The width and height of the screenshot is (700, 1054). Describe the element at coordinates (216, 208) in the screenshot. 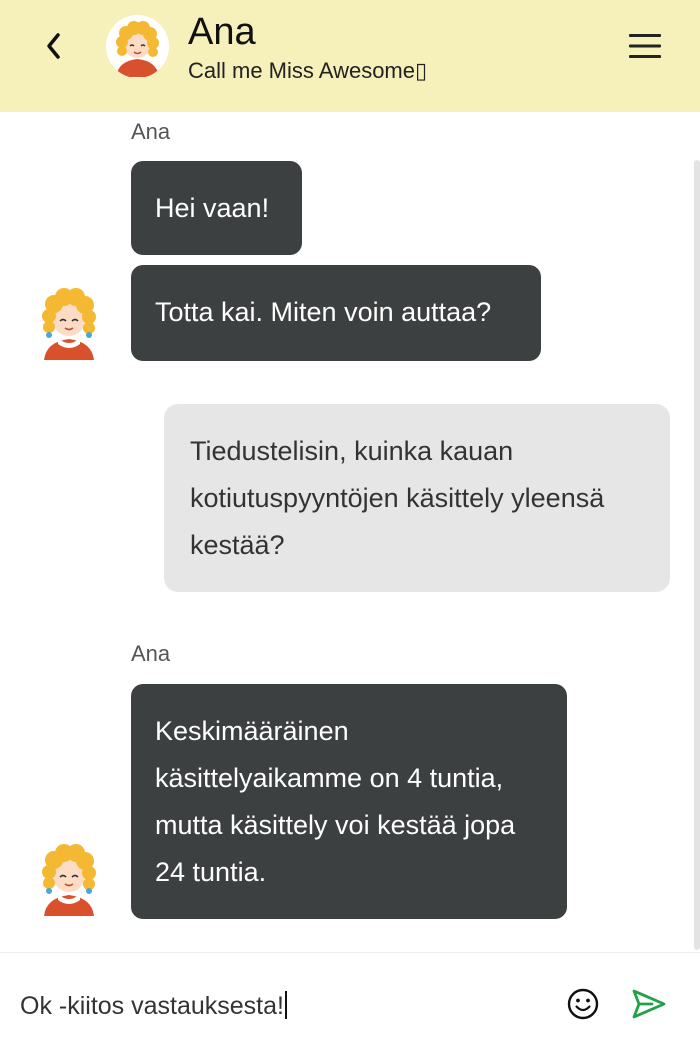

I see `bot-message: Hei vaan!` at that location.